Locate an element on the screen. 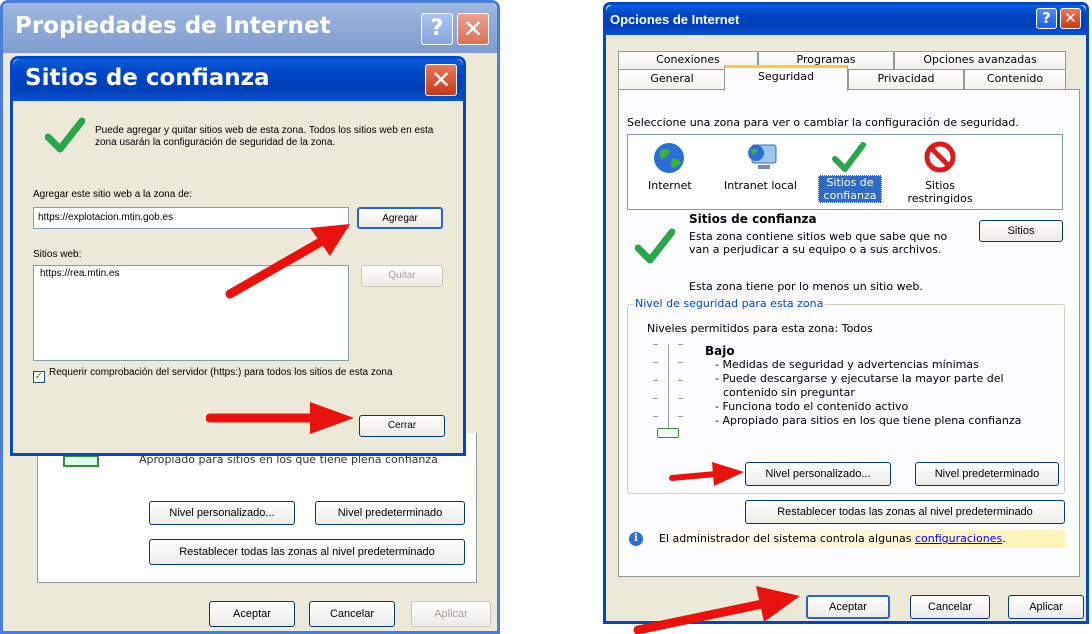 The image size is (1092, 634). security-slider is located at coordinates (668, 392).